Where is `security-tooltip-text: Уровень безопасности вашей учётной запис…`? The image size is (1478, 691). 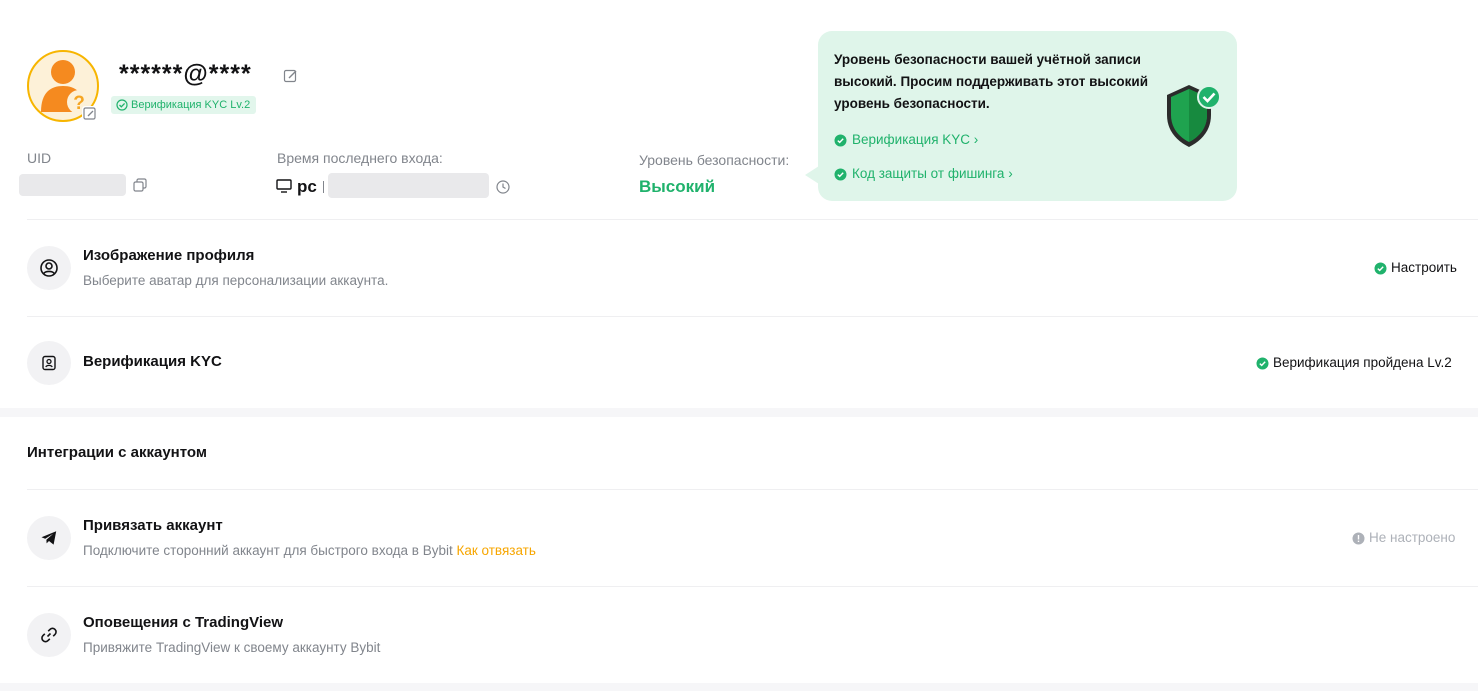 security-tooltip-text: Уровень безопасности вашей учётной запис… is located at coordinates (991, 81).